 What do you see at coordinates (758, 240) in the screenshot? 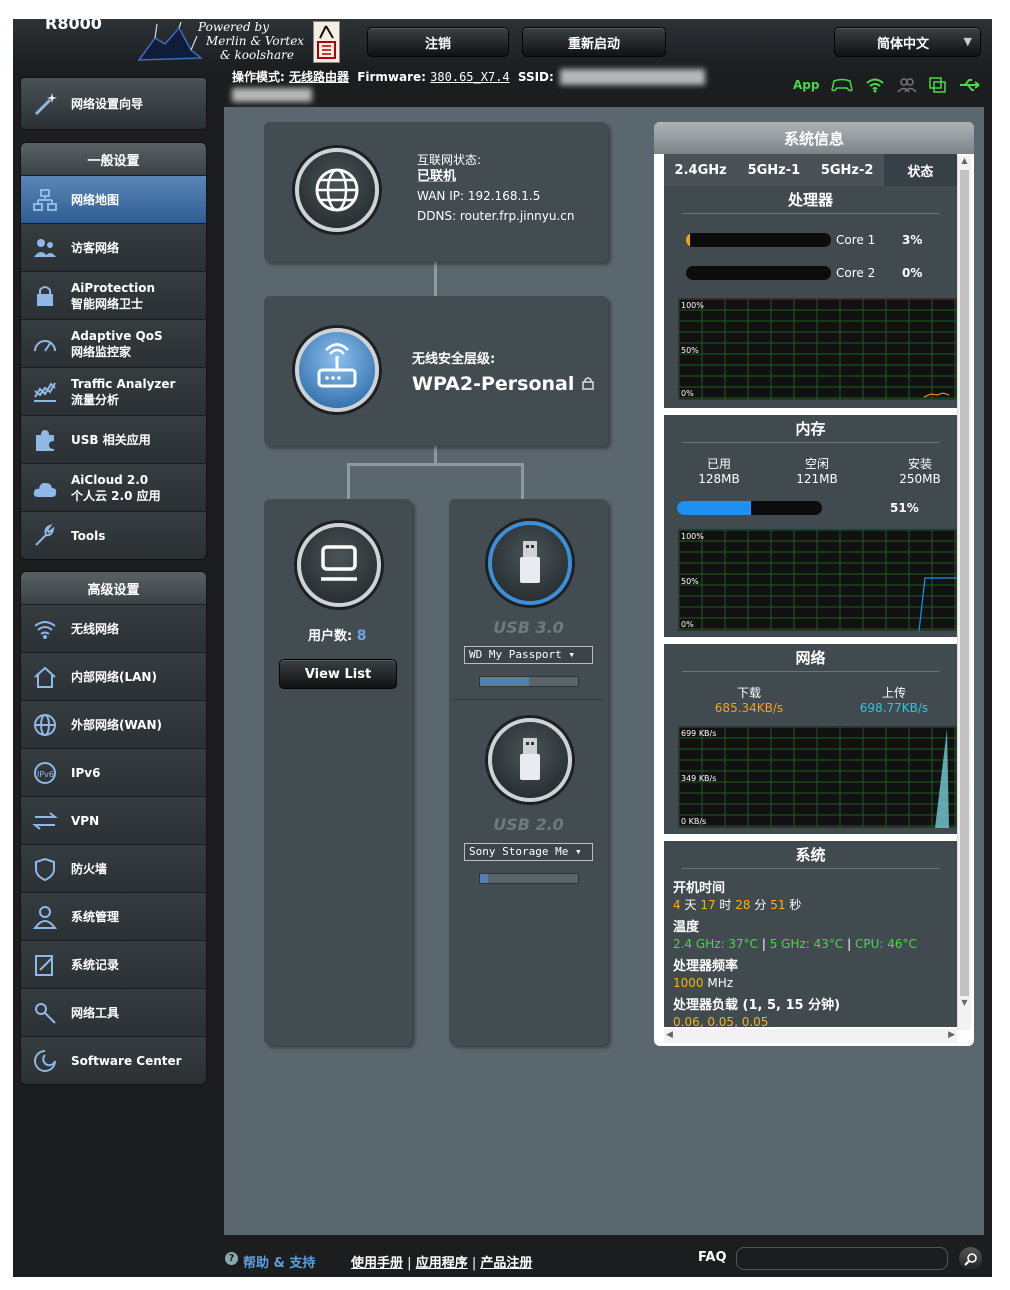
I see `core1-bar` at bounding box center [758, 240].